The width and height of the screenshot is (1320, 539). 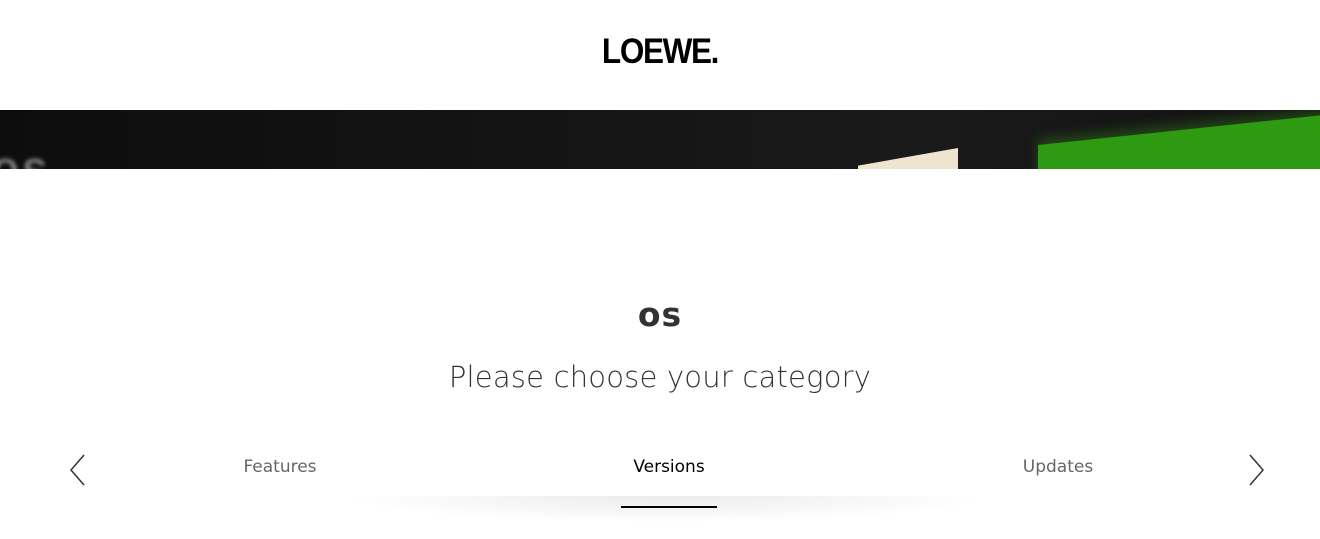 I want to click on tab-updates: Updates, so click(x=1058, y=479).